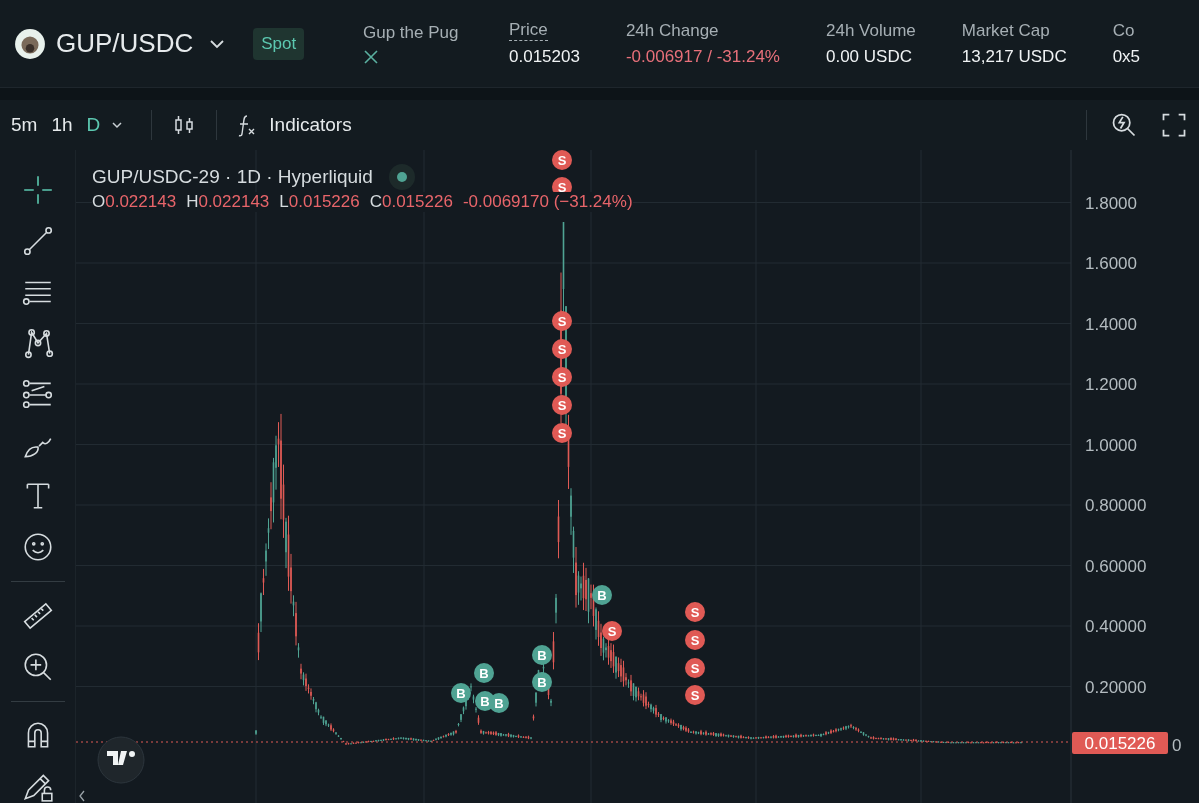 This screenshot has height=803, width=1199. I want to click on stat-label: 24h Volume, so click(870, 30).